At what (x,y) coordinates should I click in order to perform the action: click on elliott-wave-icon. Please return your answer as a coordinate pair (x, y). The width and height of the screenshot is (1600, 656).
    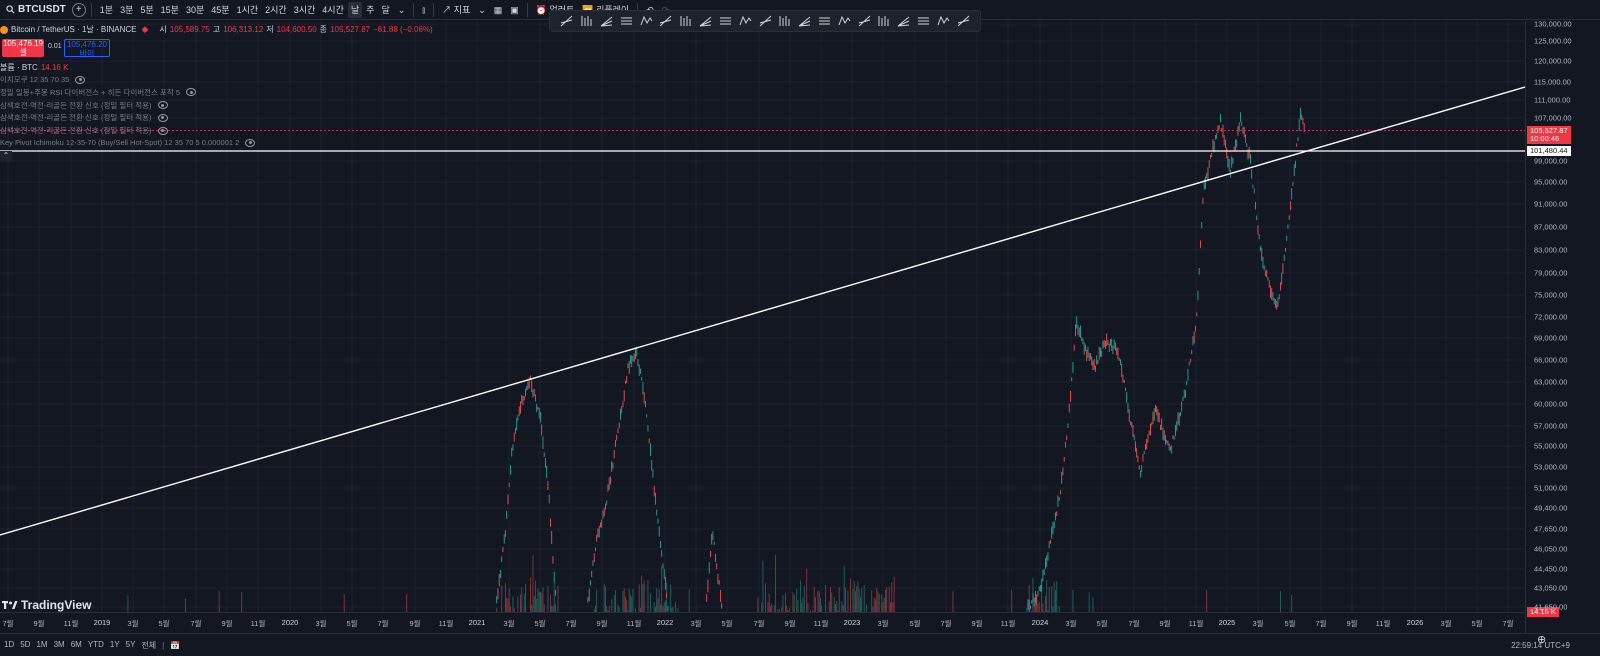
    Looking at the image, I should click on (666, 21).